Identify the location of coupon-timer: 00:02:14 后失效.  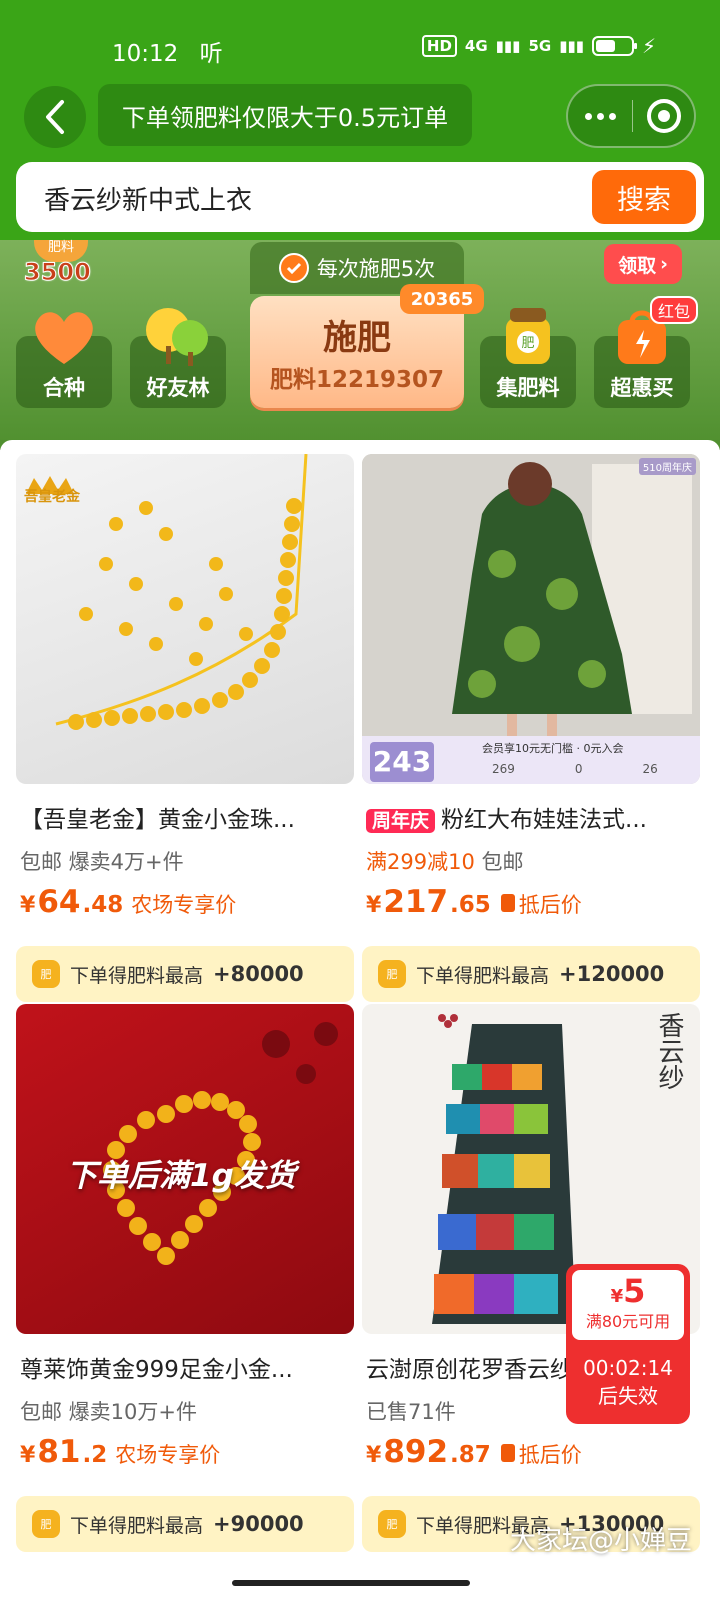
(628, 1382).